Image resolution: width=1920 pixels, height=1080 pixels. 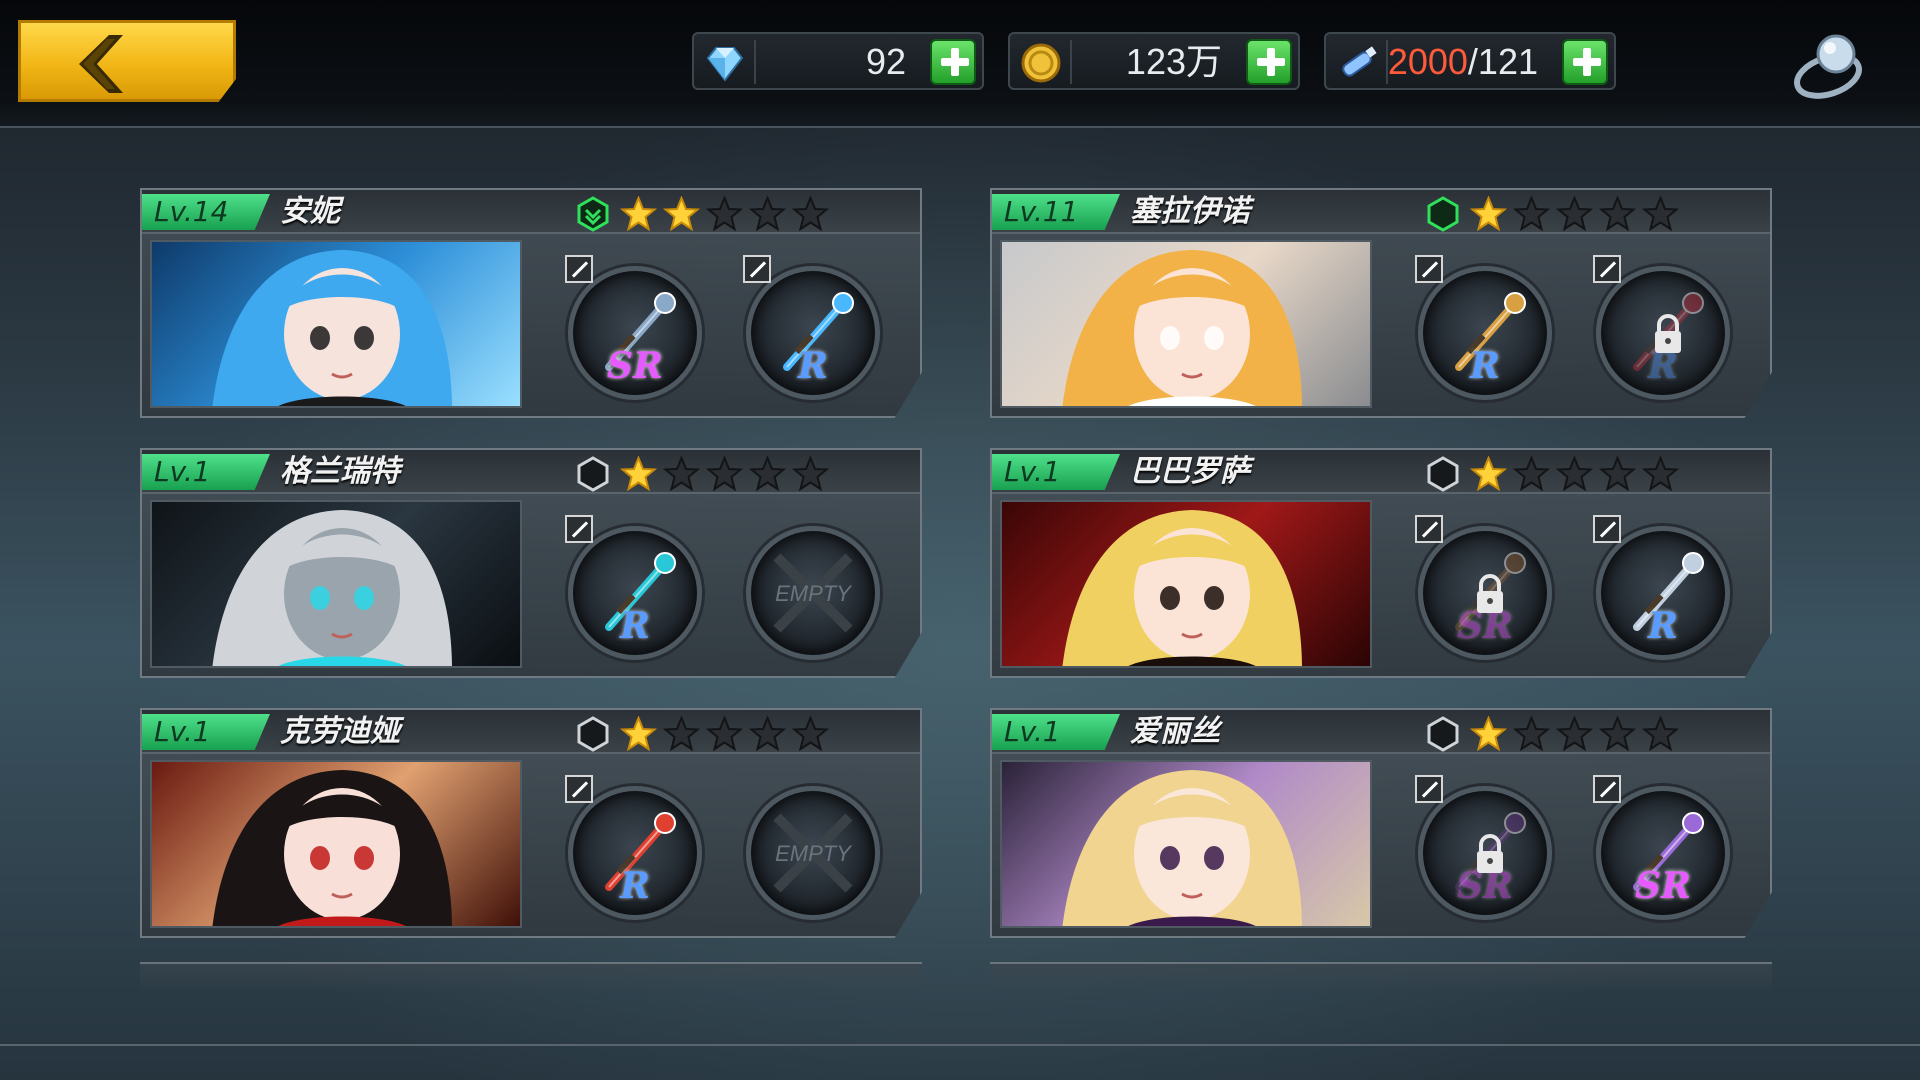 I want to click on level-badge: Lv.11, so click(x=1056, y=212).